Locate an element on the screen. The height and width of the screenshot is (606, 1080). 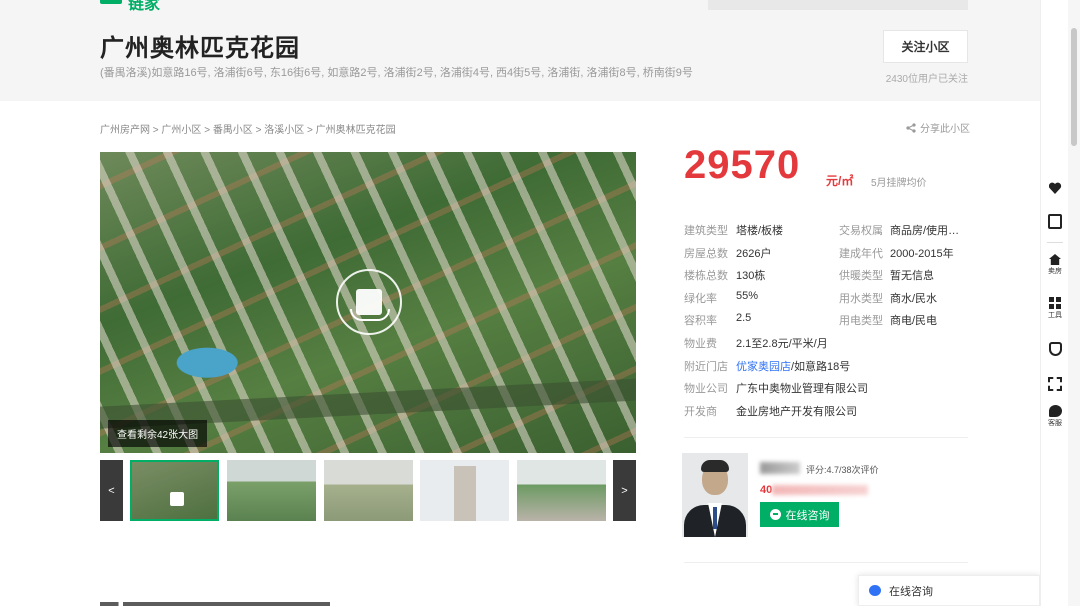
vr-ring-icon is located at coordinates (370, 315).